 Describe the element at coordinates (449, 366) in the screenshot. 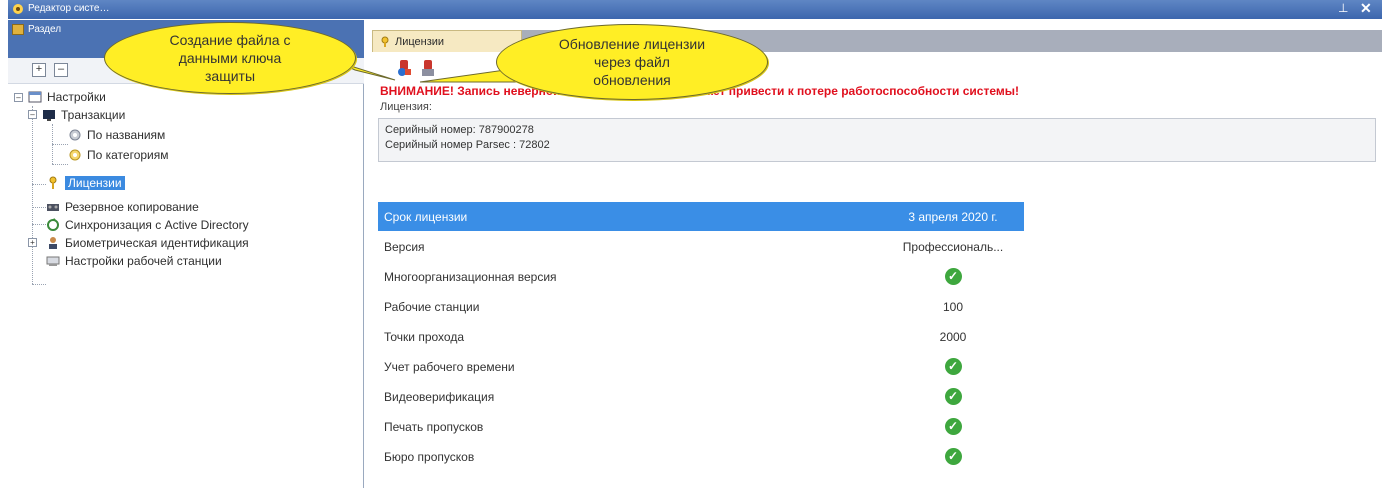

I see `row-name: Учет рабочего времени` at that location.